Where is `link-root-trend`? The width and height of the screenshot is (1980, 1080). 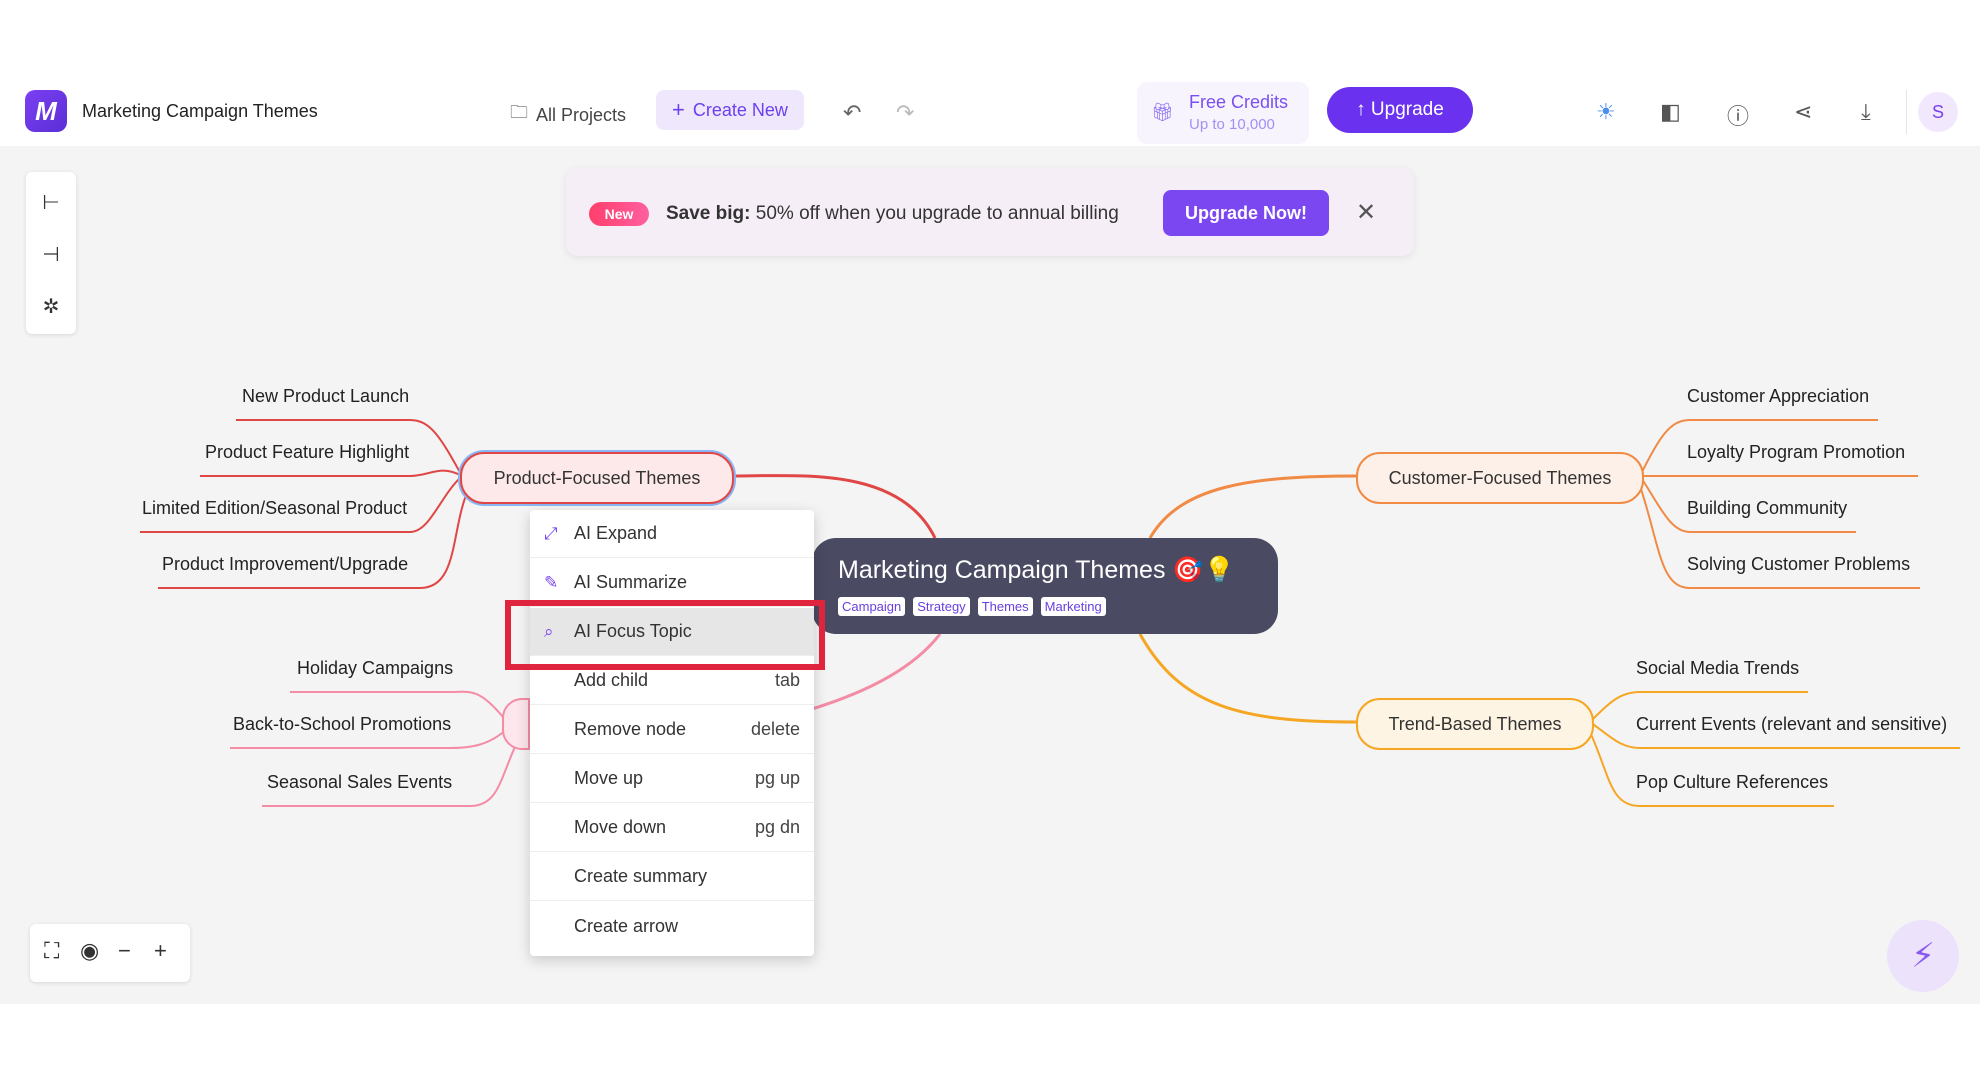
link-root-trend is located at coordinates (1247, 678).